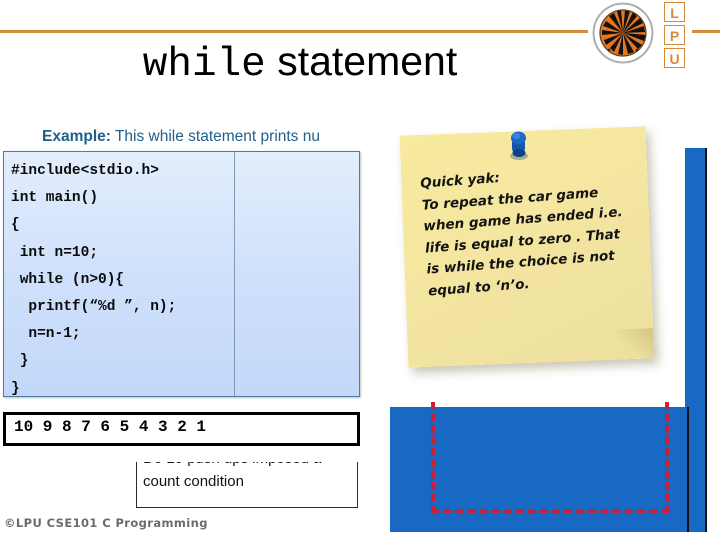  Describe the element at coordinates (215, 136) in the screenshot. I see `example-text: This while statement prints nu` at that location.